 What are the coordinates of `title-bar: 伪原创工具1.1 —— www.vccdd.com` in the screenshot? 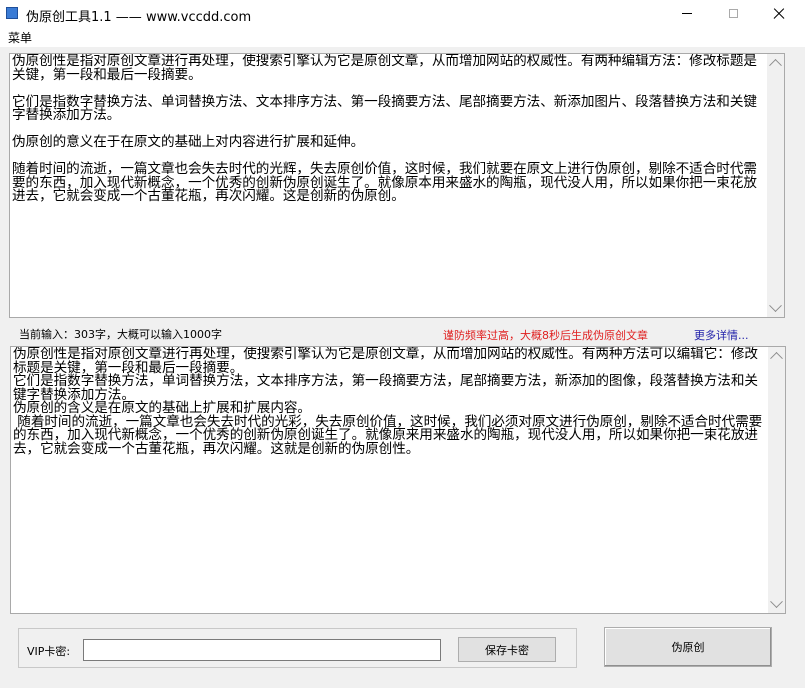 It's located at (402, 14).